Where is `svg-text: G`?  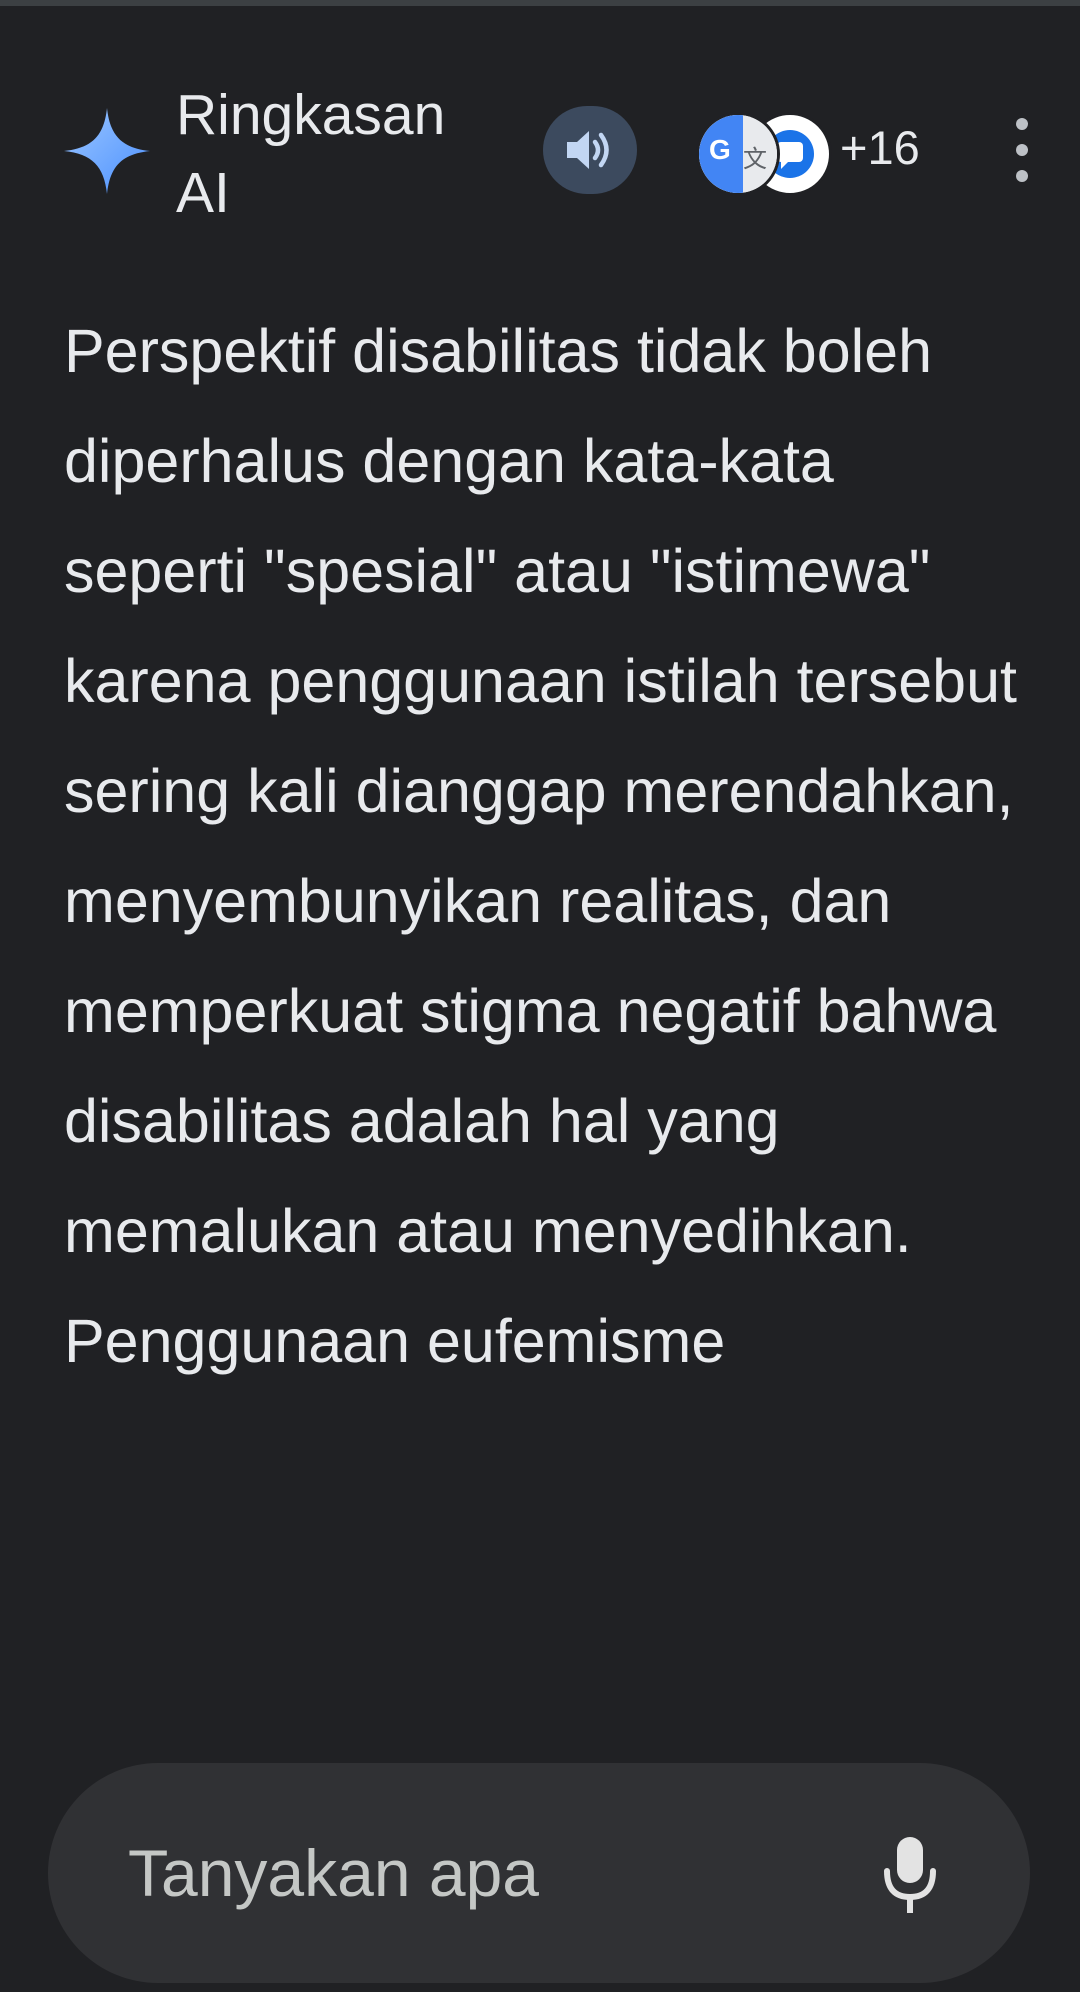 svg-text: G is located at coordinates (720, 149).